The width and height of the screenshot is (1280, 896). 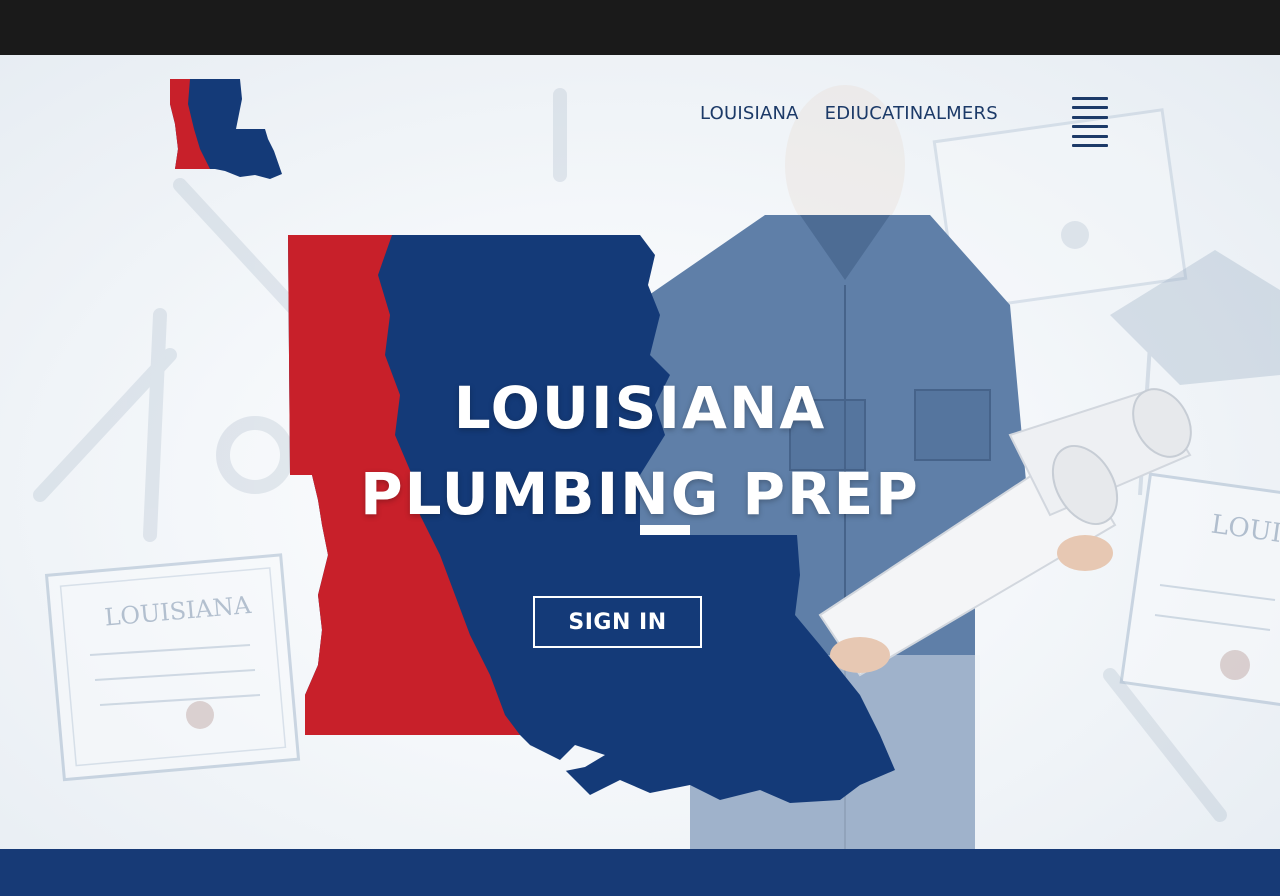 What do you see at coordinates (1090, 122) in the screenshot?
I see `menu-icon` at bounding box center [1090, 122].